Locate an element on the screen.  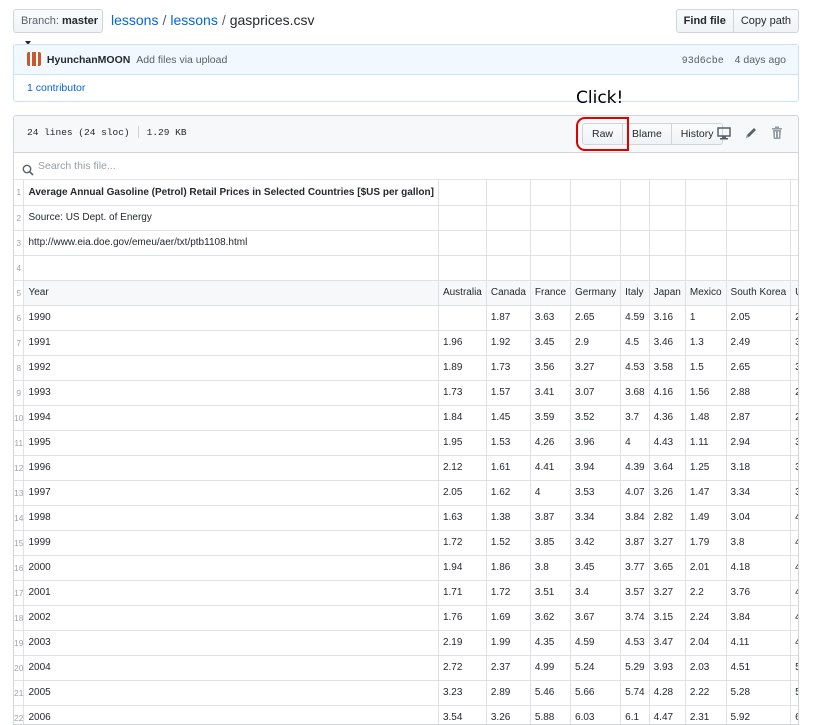
table-cell: 2.22 is located at coordinates (705, 692).